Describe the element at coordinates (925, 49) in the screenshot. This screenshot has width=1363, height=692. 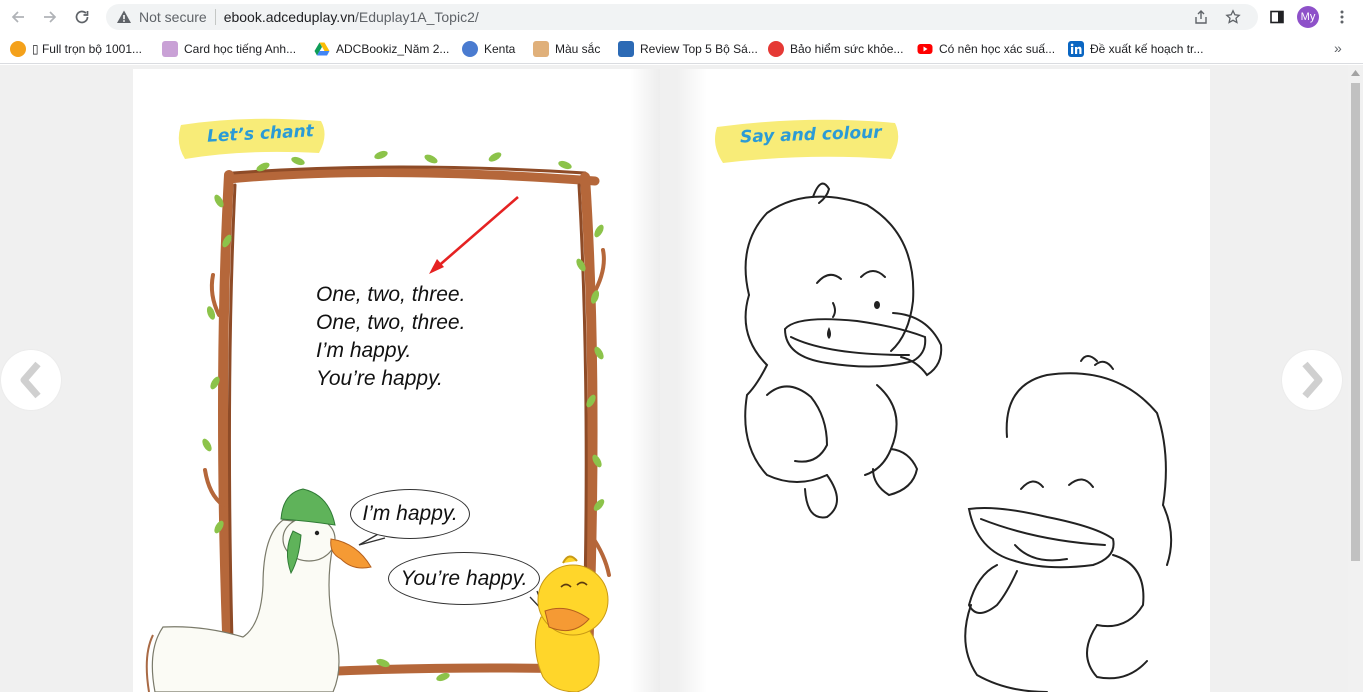
I see `youtube-icon` at that location.